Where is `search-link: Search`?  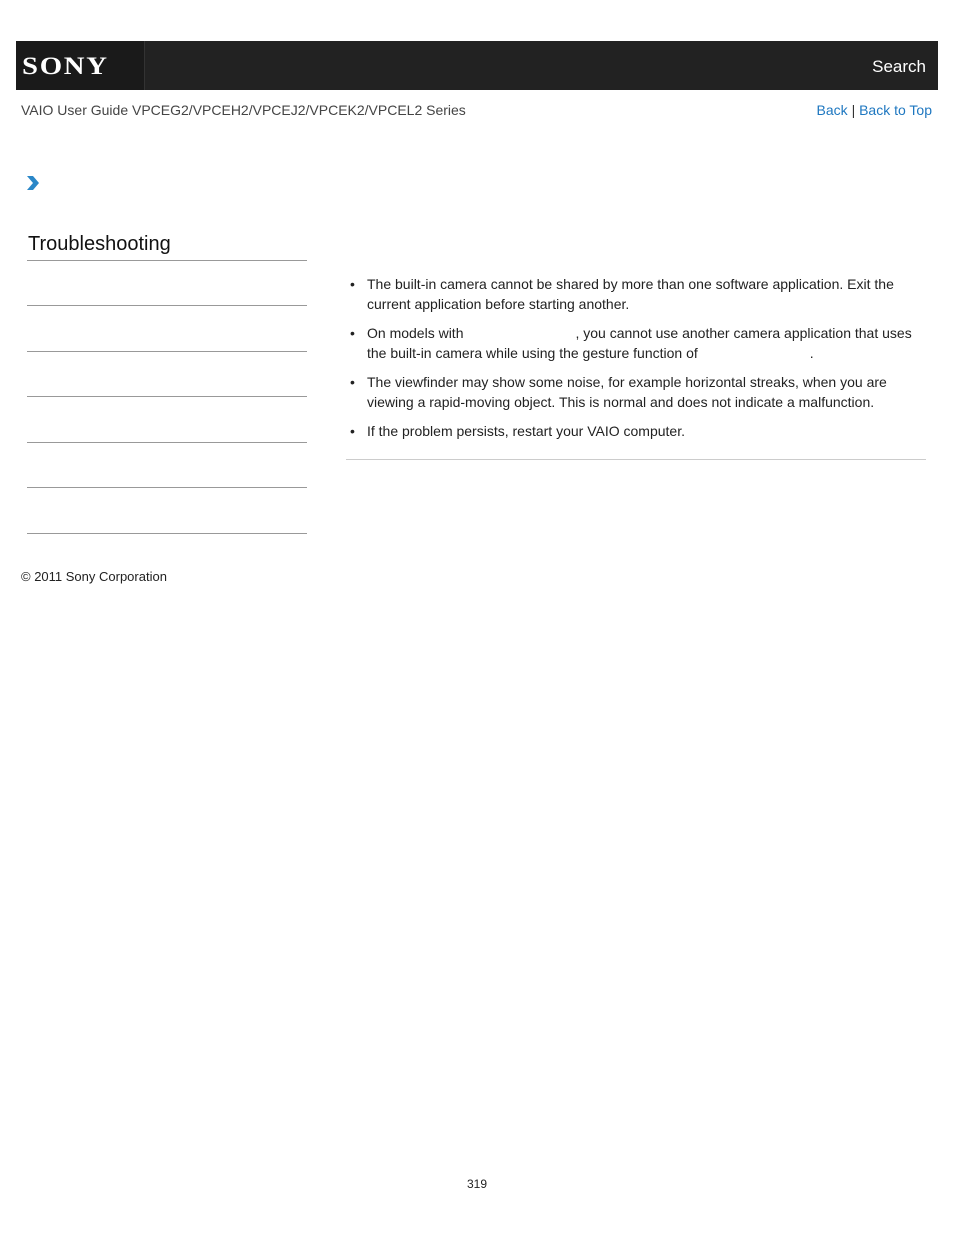 search-link: Search is located at coordinates (899, 67).